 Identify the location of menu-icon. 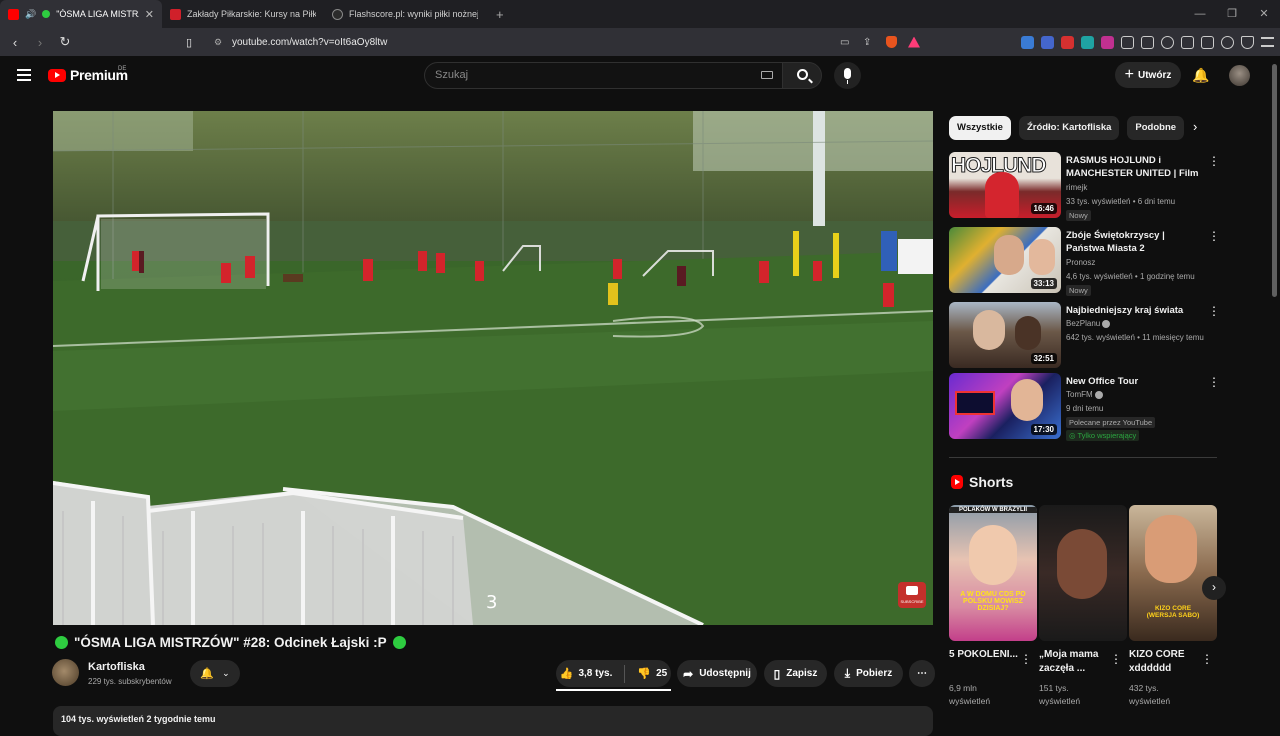
(1267, 42).